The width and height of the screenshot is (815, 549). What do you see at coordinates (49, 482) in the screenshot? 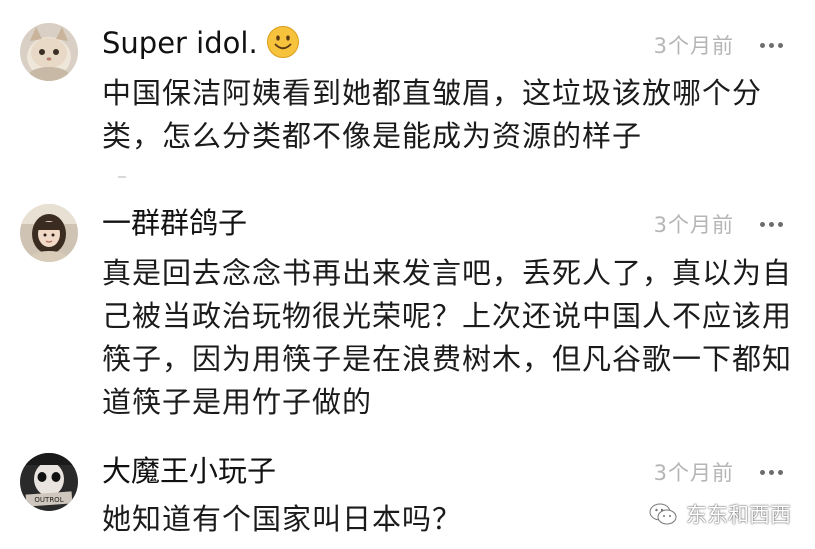
I see `avatar: OUTROL` at bounding box center [49, 482].